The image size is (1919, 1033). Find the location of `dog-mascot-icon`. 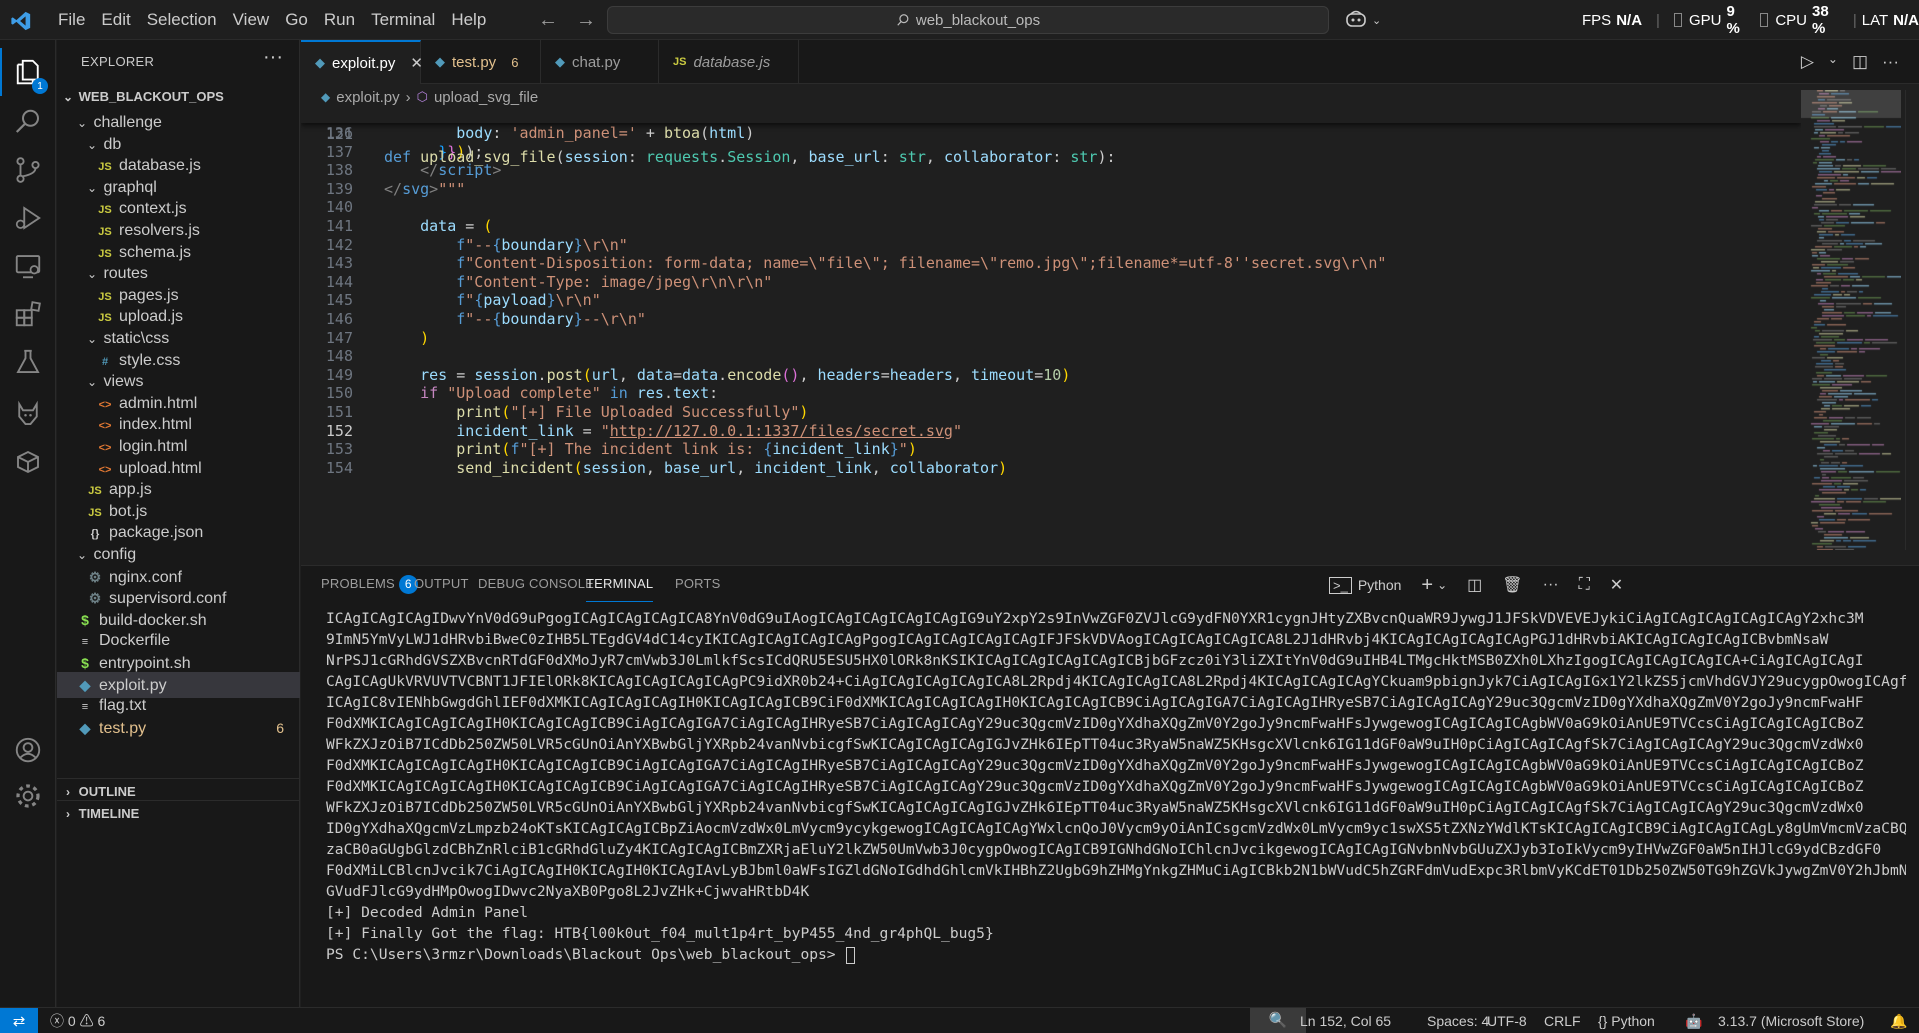

dog-mascot-icon is located at coordinates (28, 414).